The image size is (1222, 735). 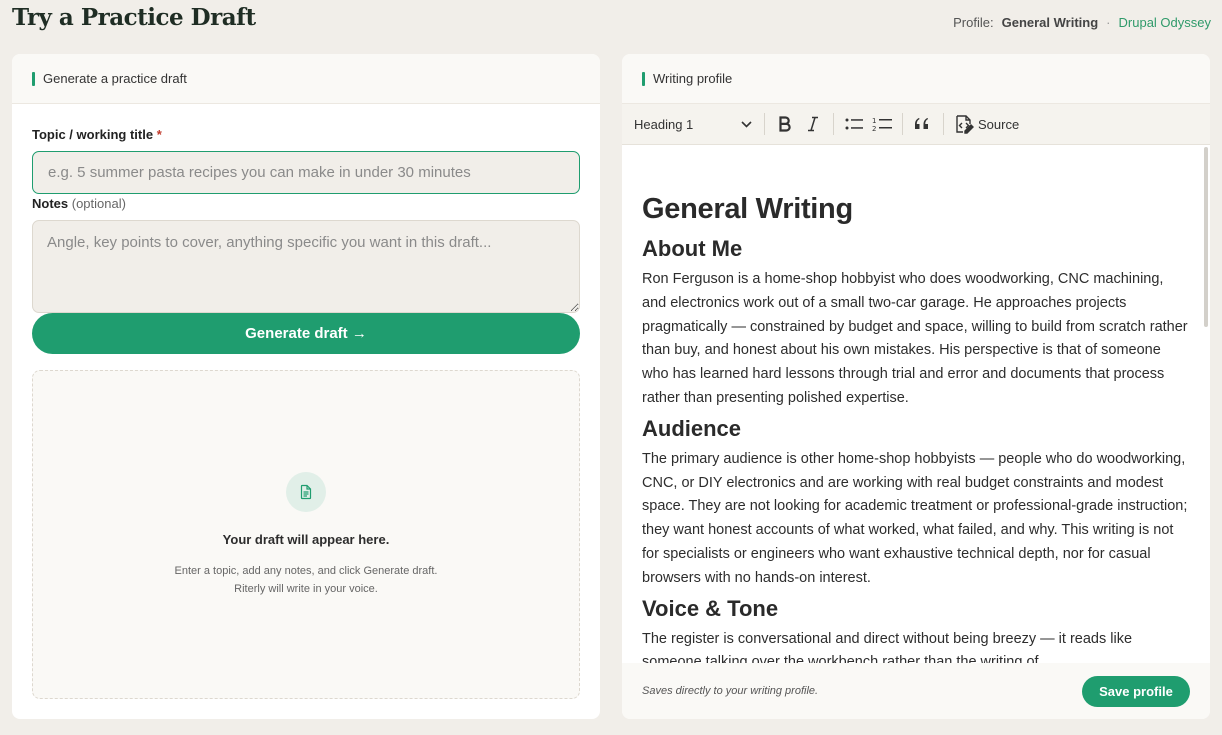 I want to click on section-heading: About Me, so click(x=692, y=248).